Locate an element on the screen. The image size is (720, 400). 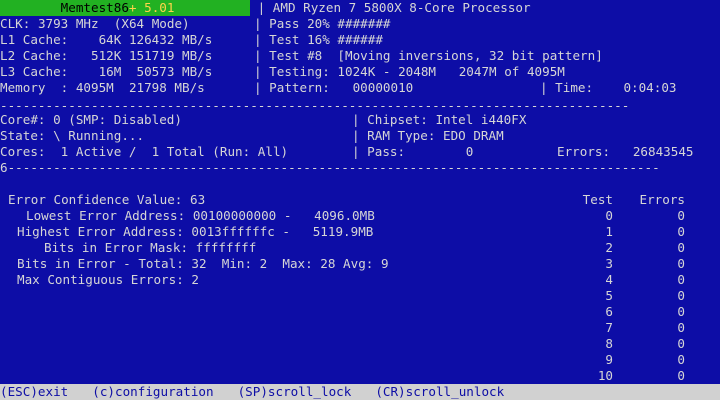
errors-count: Errors: 26843545 is located at coordinates (625, 151).